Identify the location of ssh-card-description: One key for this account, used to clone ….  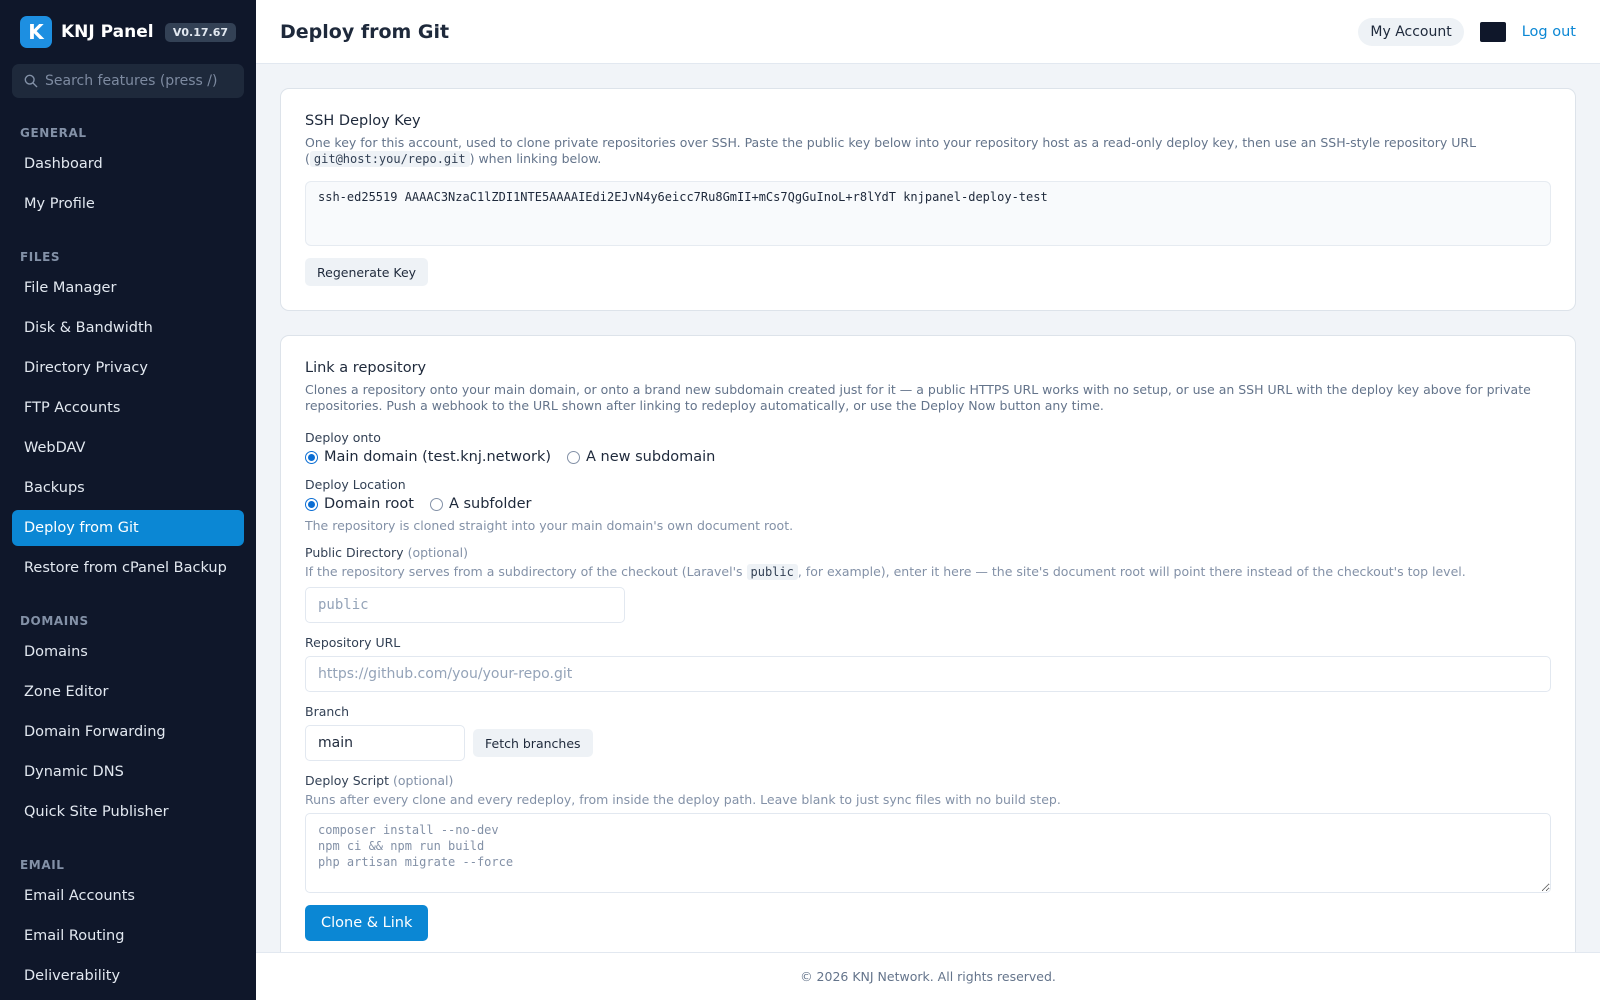
(928, 151).